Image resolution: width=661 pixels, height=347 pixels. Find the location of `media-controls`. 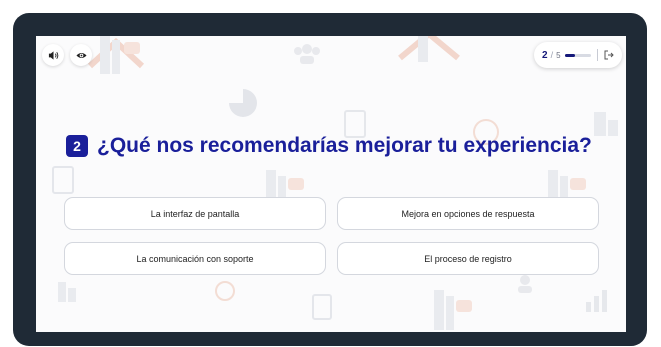

media-controls is located at coordinates (67, 55).